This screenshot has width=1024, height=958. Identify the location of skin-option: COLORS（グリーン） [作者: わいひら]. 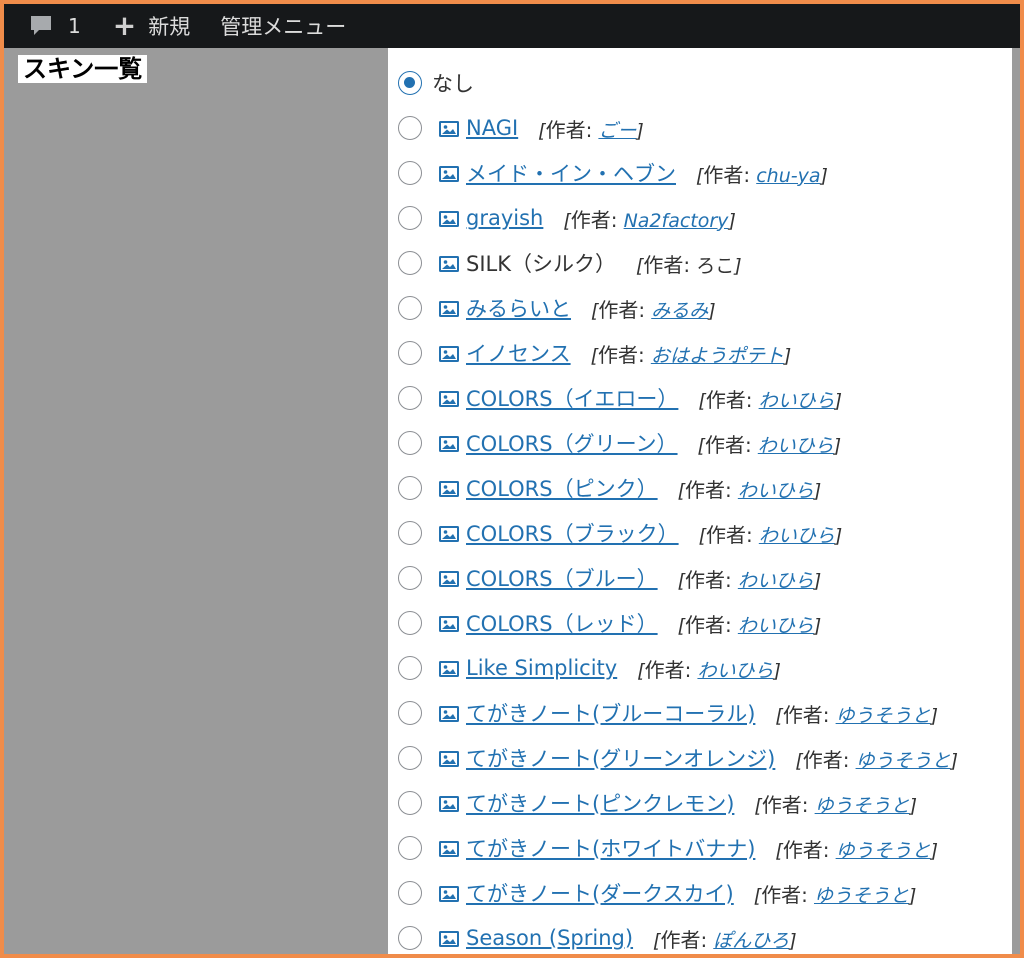
(619, 443).